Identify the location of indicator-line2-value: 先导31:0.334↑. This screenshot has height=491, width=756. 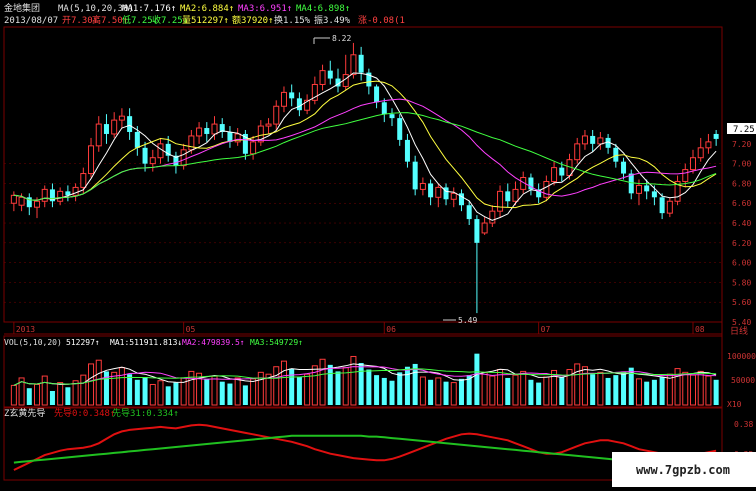
(145, 413).